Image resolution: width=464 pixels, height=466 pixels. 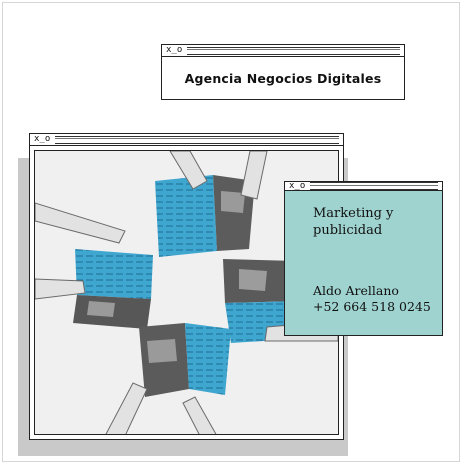 What do you see at coordinates (205, 216) in the screenshot?
I see `magazine-top` at bounding box center [205, 216].